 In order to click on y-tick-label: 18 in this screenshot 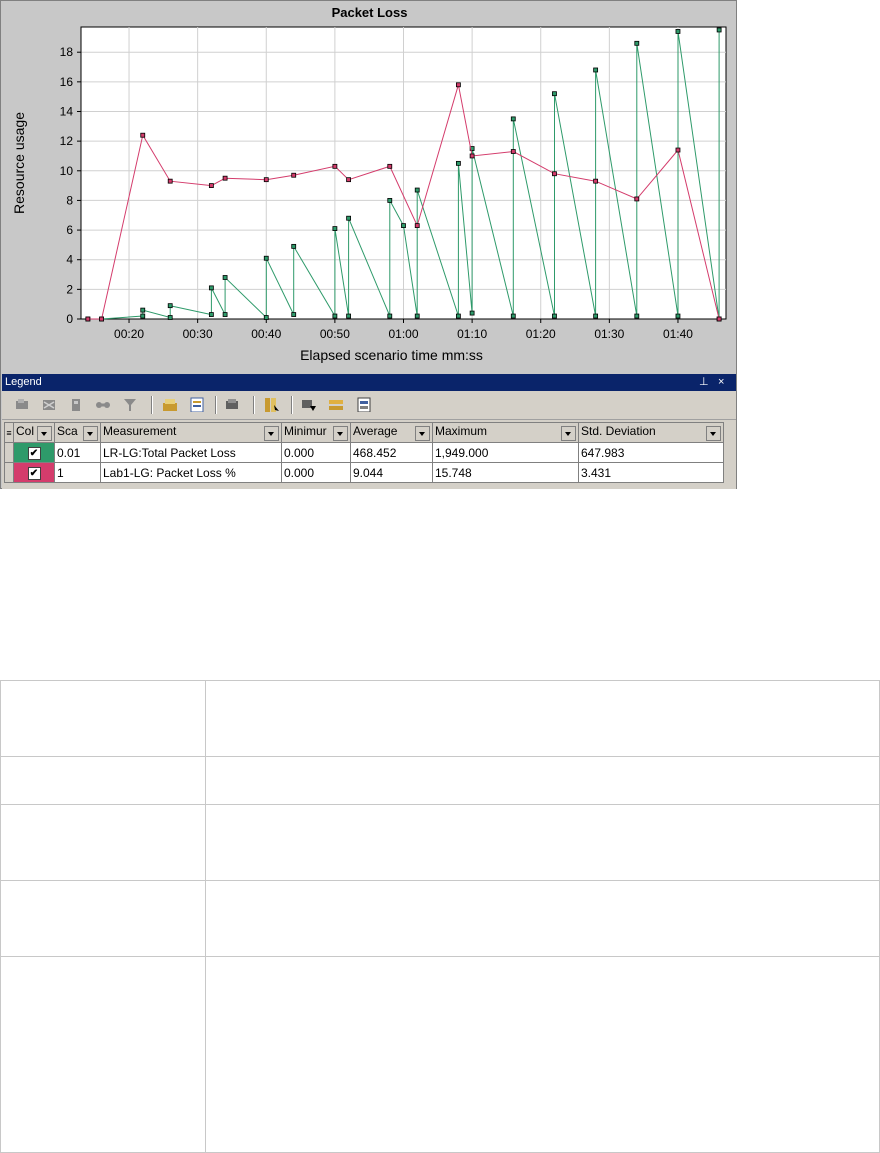, I will do `click(67, 52)`.